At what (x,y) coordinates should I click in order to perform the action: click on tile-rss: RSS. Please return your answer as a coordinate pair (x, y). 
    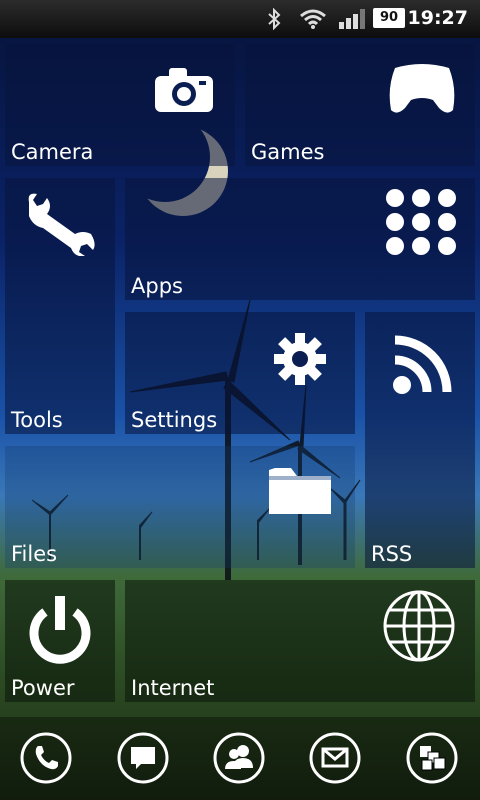
    Looking at the image, I should click on (420, 440).